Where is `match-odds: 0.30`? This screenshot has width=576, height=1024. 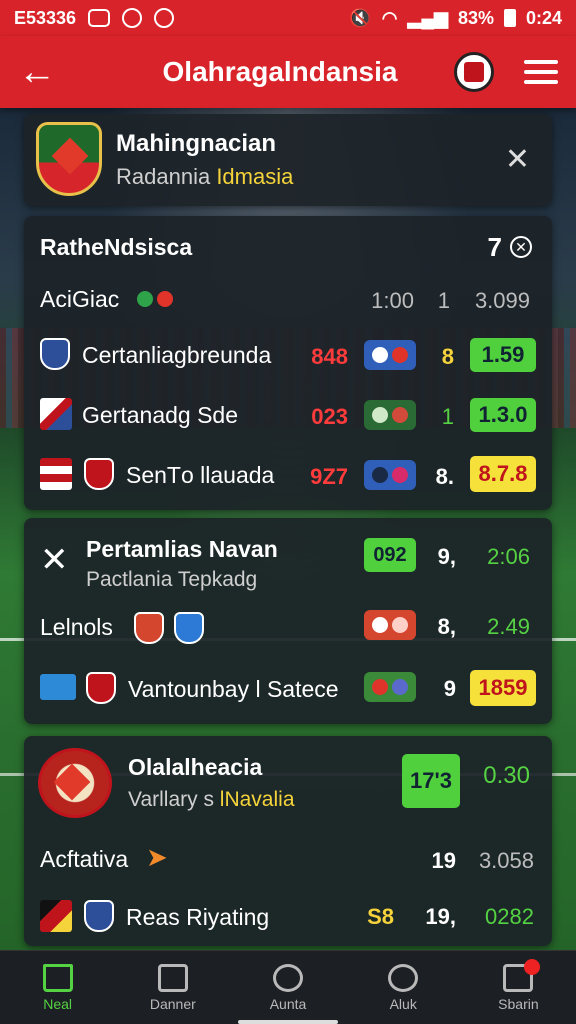
match-odds: 0.30 is located at coordinates (500, 776).